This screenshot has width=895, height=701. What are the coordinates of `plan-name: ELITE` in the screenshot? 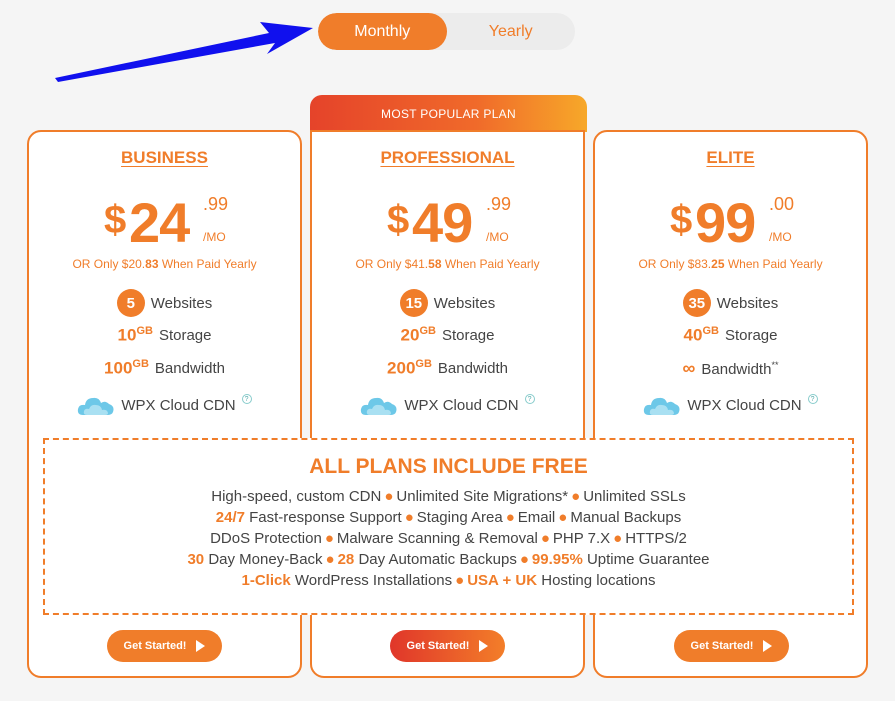 It's located at (730, 157).